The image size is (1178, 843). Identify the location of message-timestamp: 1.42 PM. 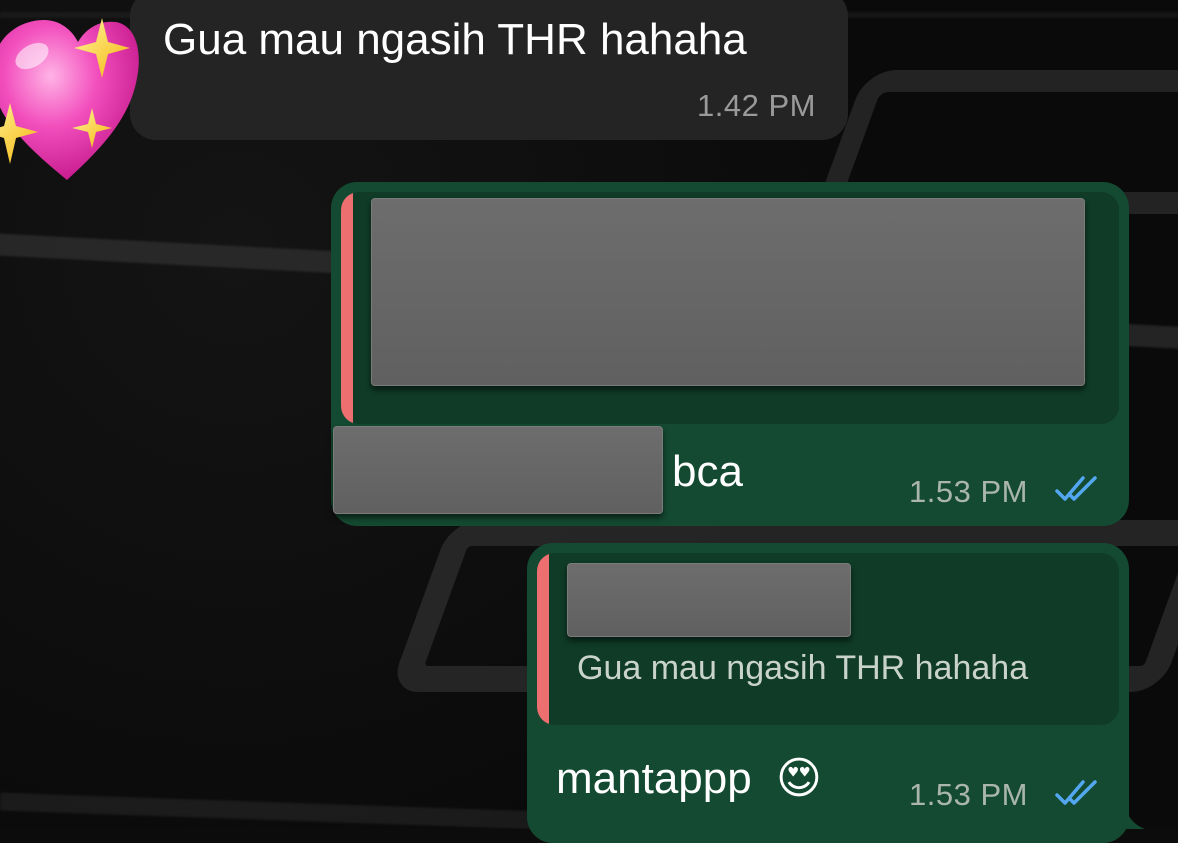
(756, 105).